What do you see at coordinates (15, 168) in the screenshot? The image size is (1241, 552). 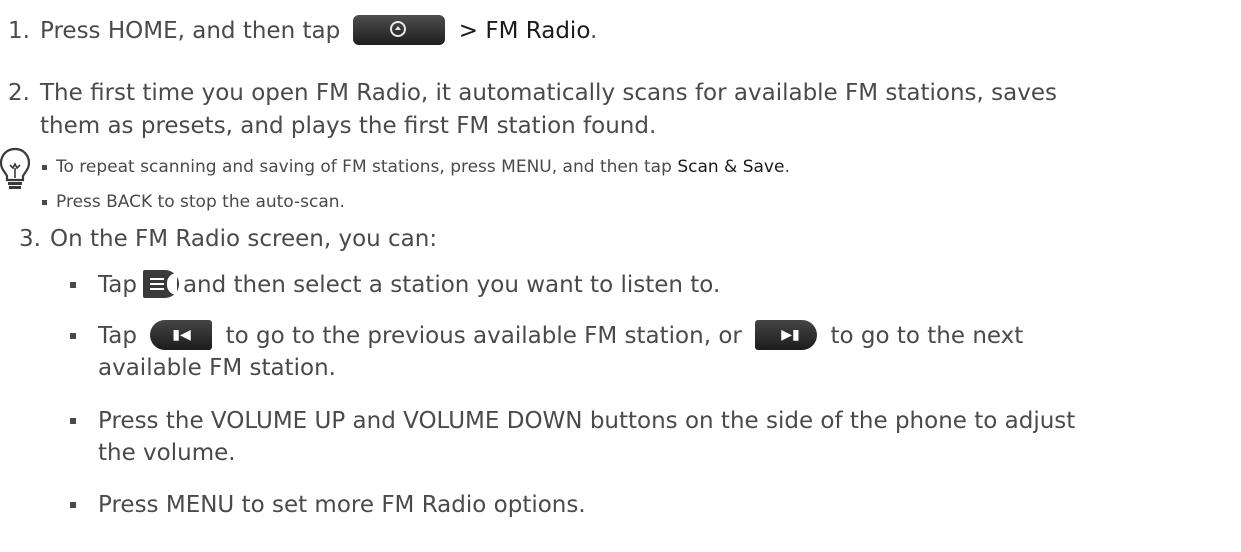 I see `light-bulb-icon` at bounding box center [15, 168].